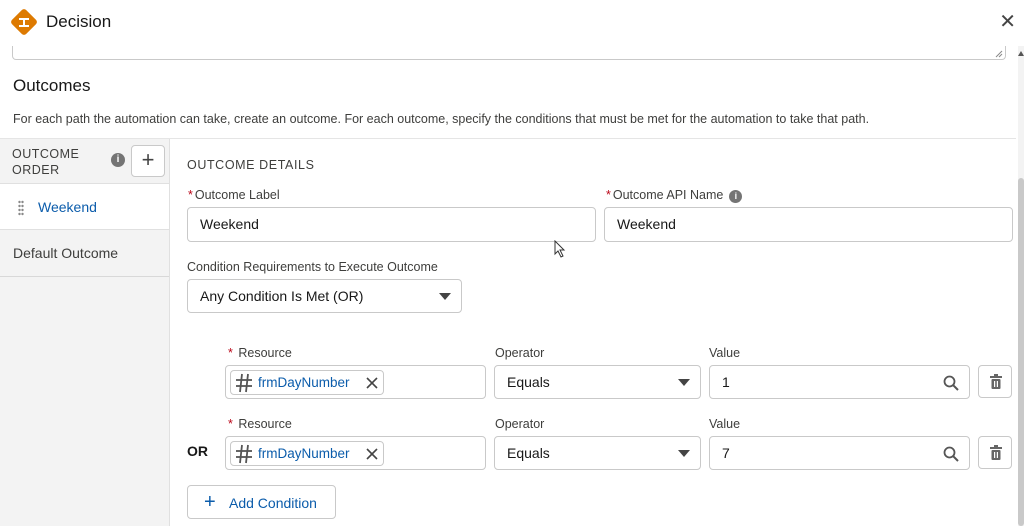 The width and height of the screenshot is (1024, 526). Describe the element at coordinates (1021, 54) in the screenshot. I see `scroll-up-arrow-icon` at that location.